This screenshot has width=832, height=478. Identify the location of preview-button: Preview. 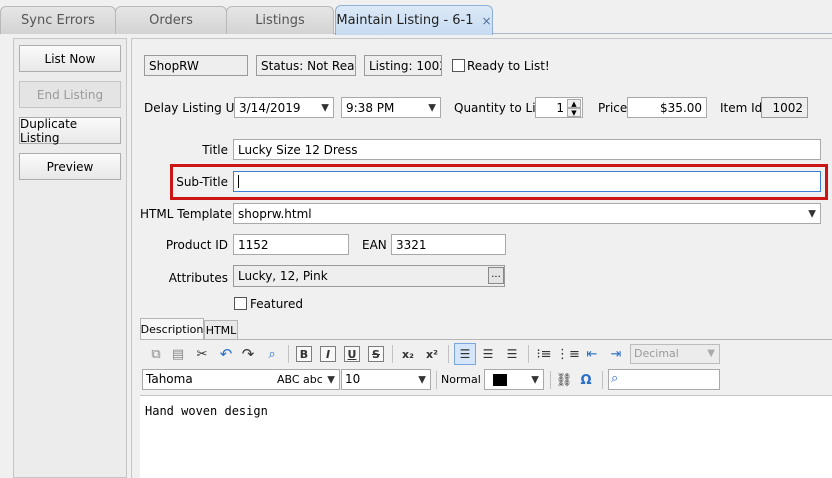
(70, 166).